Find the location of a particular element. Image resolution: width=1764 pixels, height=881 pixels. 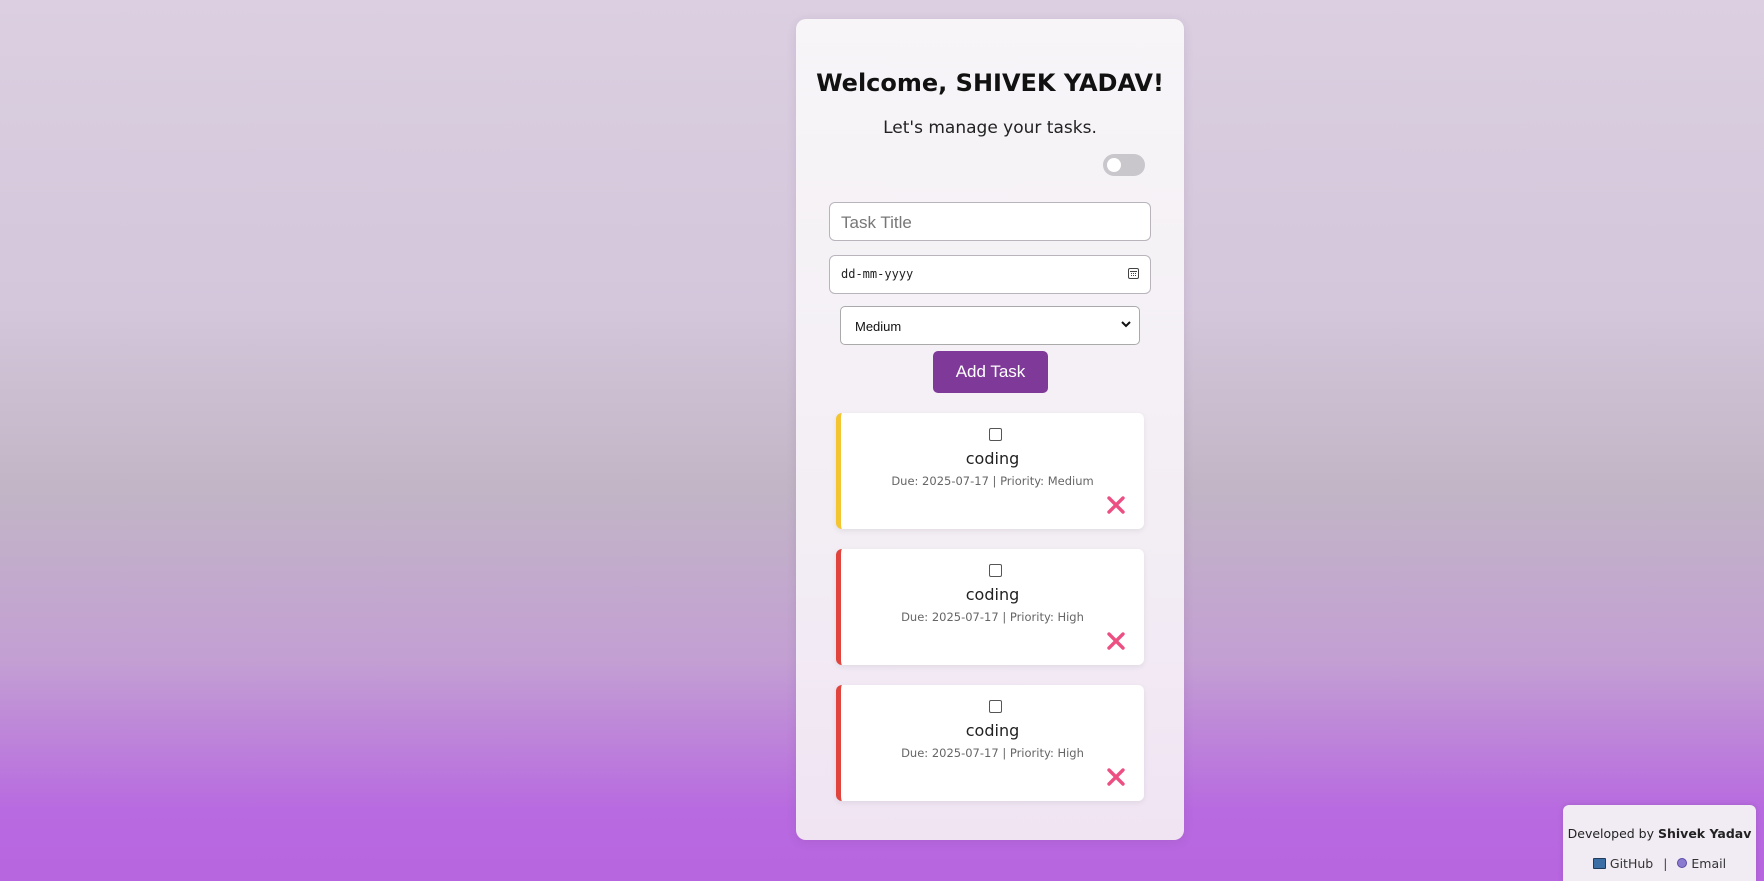

developed-by-label: Developed by is located at coordinates (1611, 833).